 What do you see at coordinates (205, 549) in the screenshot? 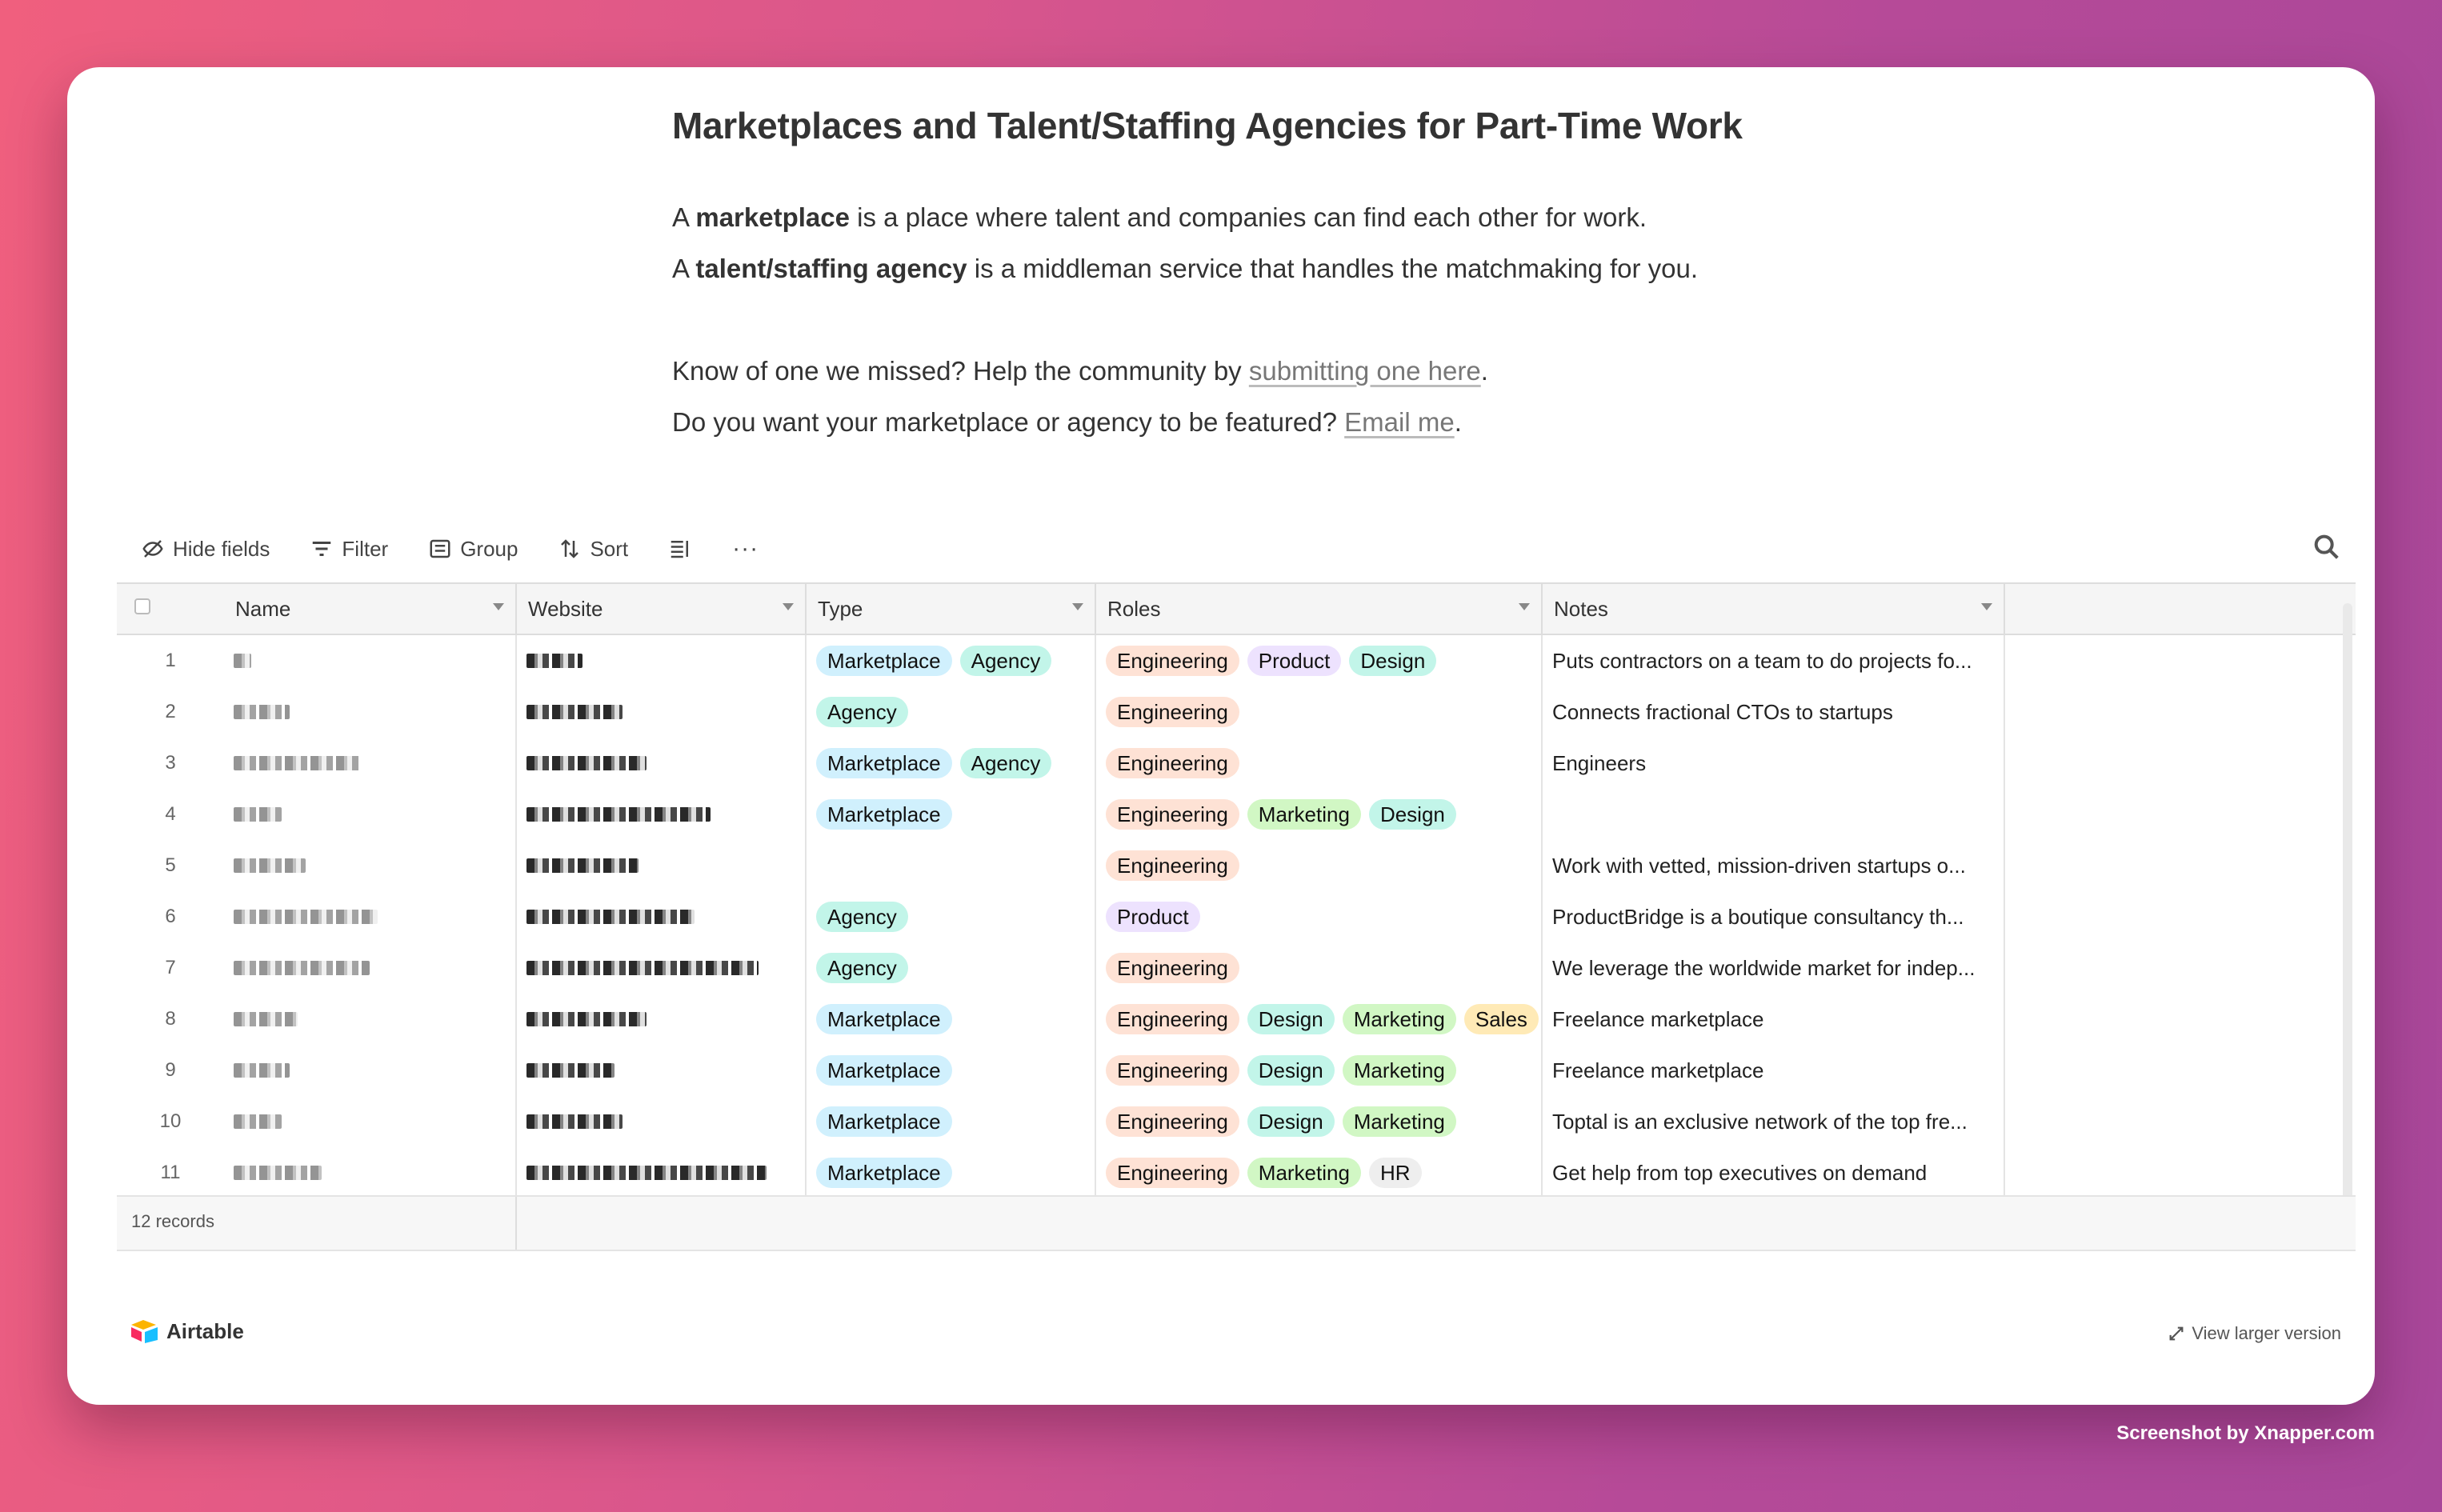
I see `hide-fields-button: Hide fields` at bounding box center [205, 549].